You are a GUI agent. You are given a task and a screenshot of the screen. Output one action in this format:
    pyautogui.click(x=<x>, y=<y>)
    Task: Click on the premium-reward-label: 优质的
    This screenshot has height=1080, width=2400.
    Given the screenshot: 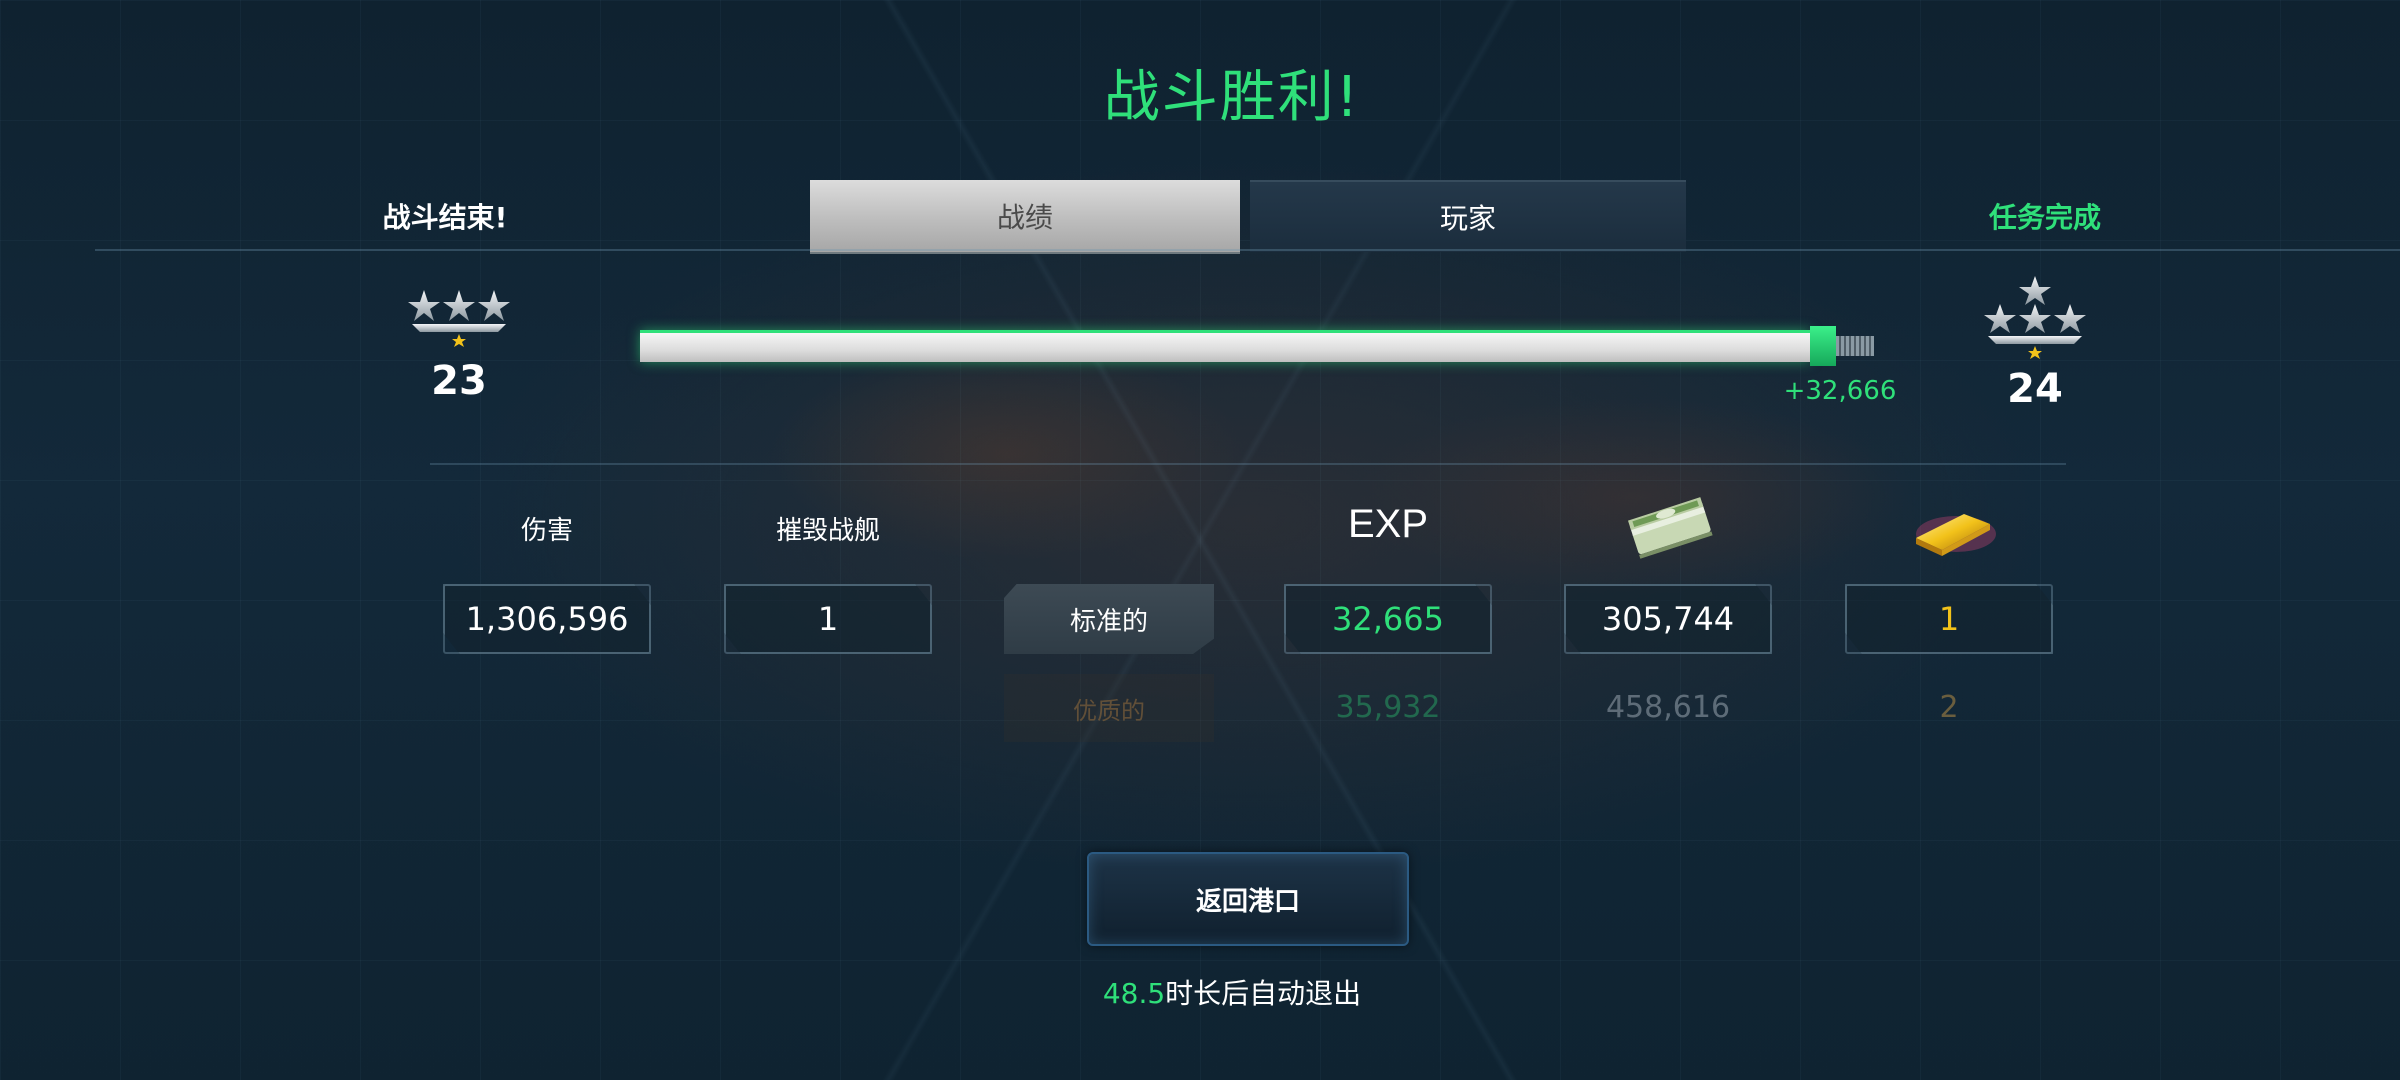 What is the action you would take?
    pyautogui.click(x=1109, y=708)
    